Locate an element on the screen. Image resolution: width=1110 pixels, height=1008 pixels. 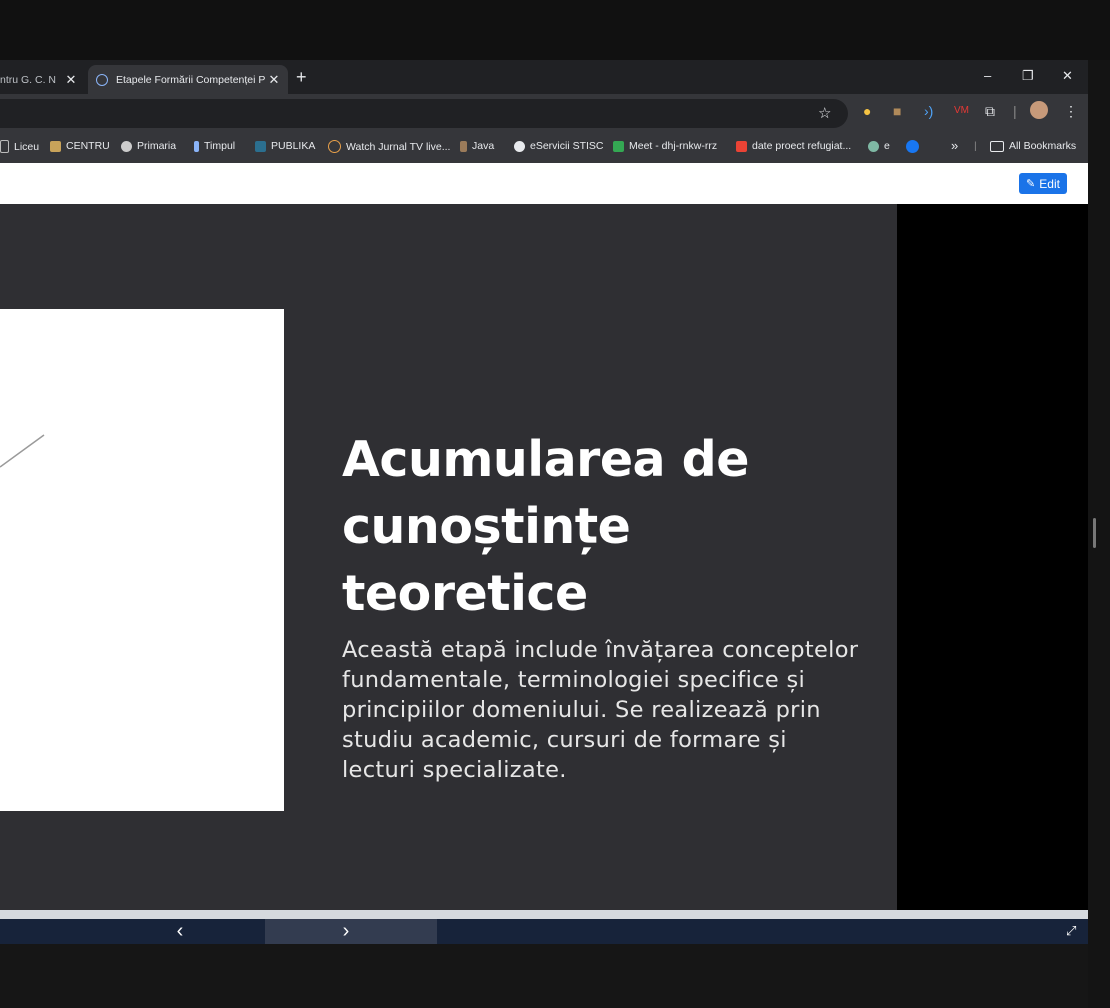
menu-kebab-icon: ⋮ is located at coordinates (1071, 111).